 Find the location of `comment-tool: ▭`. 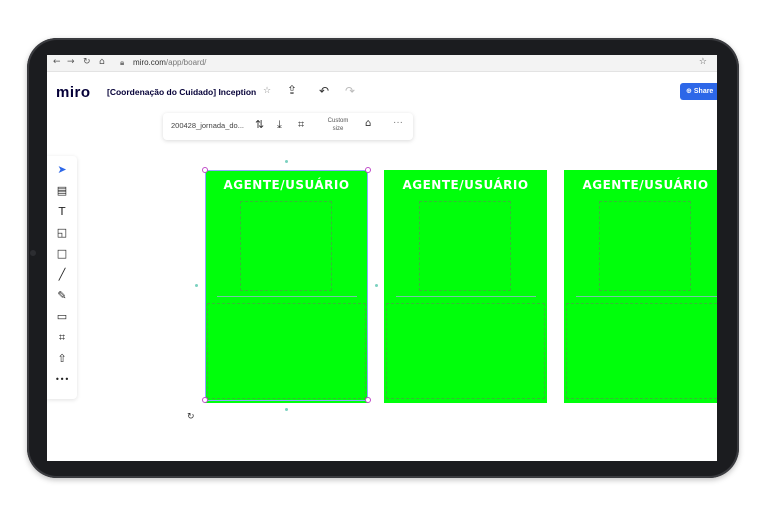

comment-tool: ▭ is located at coordinates (62, 317).